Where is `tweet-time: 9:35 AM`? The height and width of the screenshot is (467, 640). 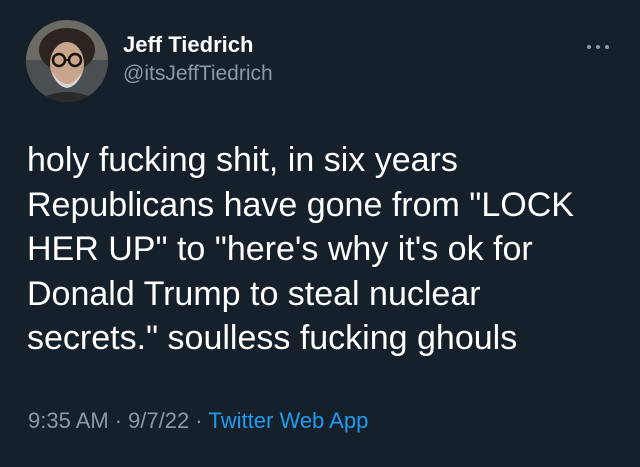 tweet-time: 9:35 AM is located at coordinates (68, 420).